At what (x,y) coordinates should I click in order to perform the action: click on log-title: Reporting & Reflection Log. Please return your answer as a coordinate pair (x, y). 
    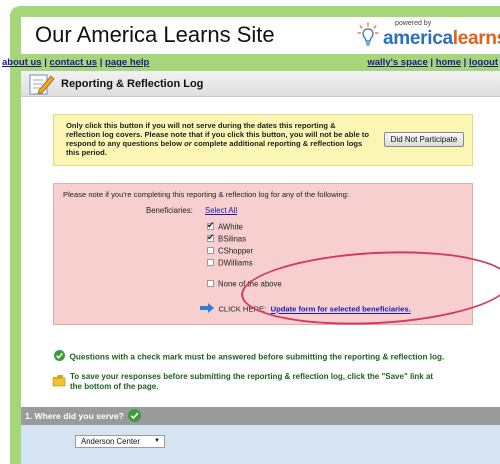
    Looking at the image, I should click on (132, 84).